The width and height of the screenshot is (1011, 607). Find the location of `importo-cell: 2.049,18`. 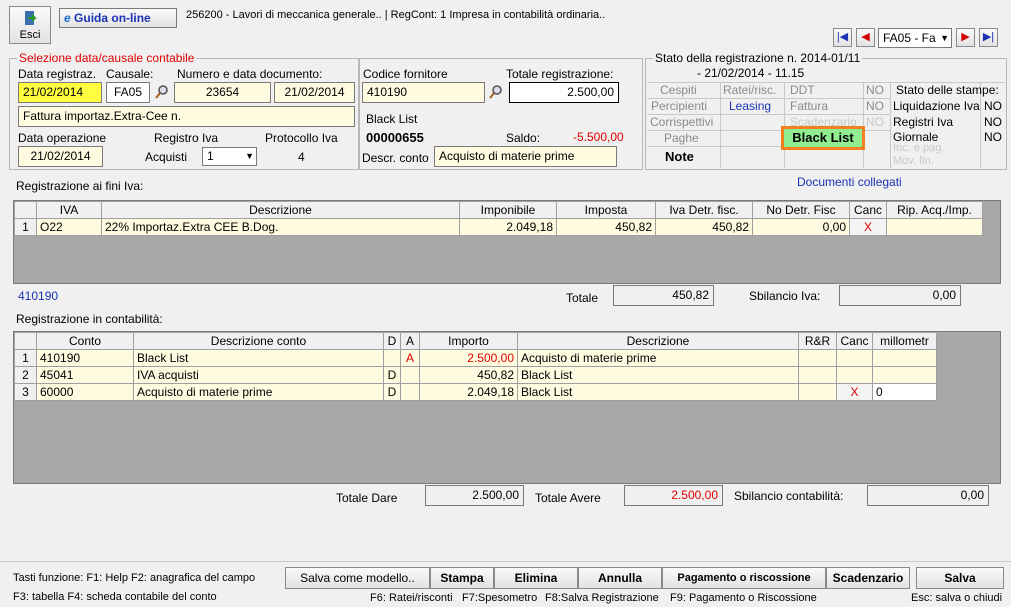

importo-cell: 2.049,18 is located at coordinates (468, 392).